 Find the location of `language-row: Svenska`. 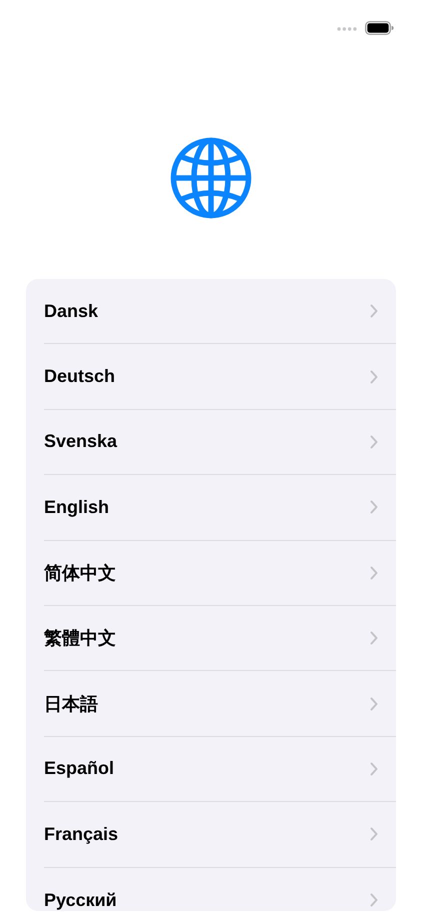

language-row: Svenska is located at coordinates (220, 443).